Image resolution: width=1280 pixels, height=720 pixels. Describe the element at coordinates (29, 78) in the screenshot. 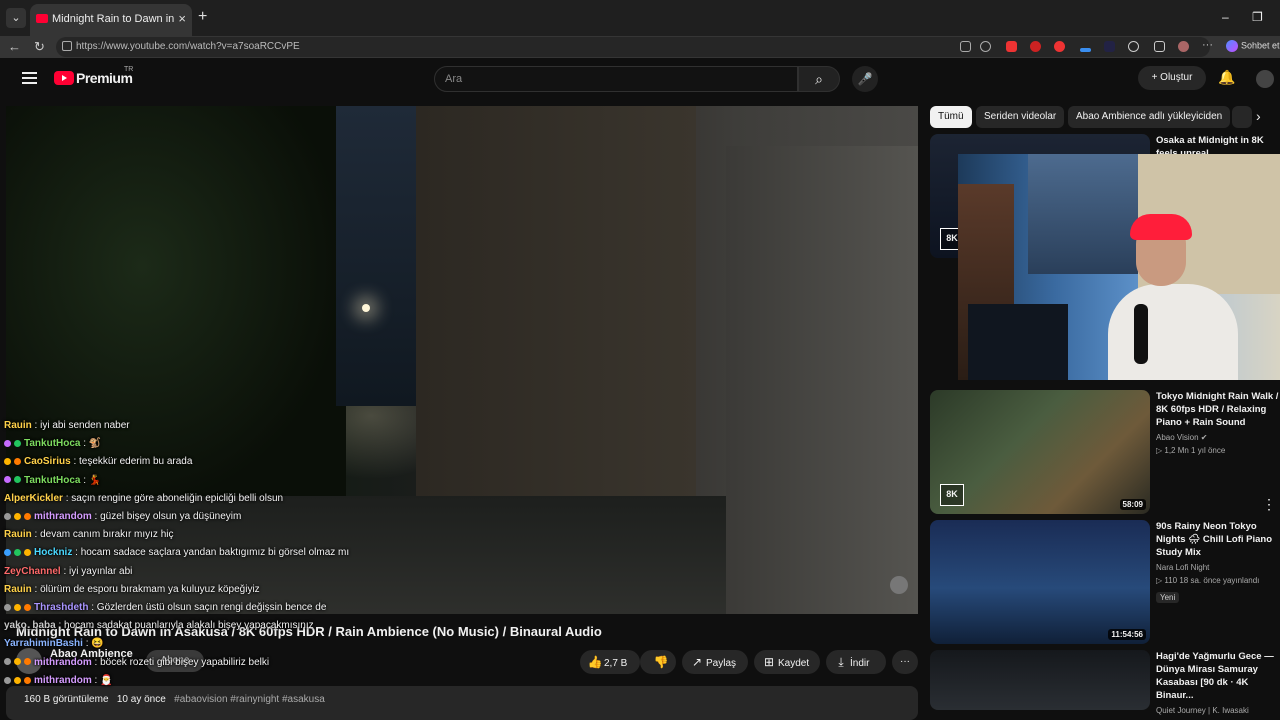

I see `menu-icon` at that location.